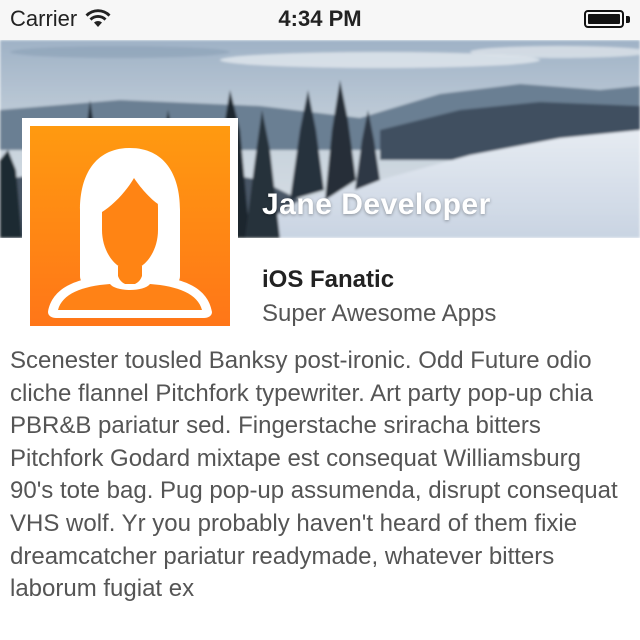 This screenshot has width=640, height=640. Describe the element at coordinates (130, 233) in the screenshot. I see `person-avatar-icon` at that location.